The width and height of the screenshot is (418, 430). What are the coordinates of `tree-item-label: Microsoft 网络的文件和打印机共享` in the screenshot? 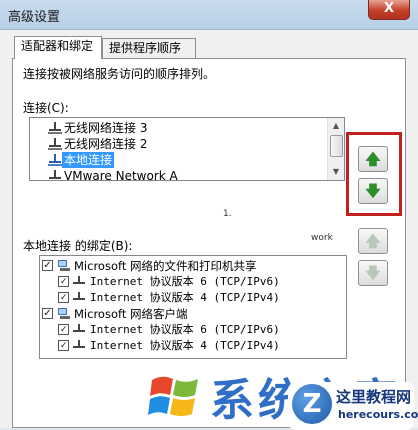 It's located at (165, 266).